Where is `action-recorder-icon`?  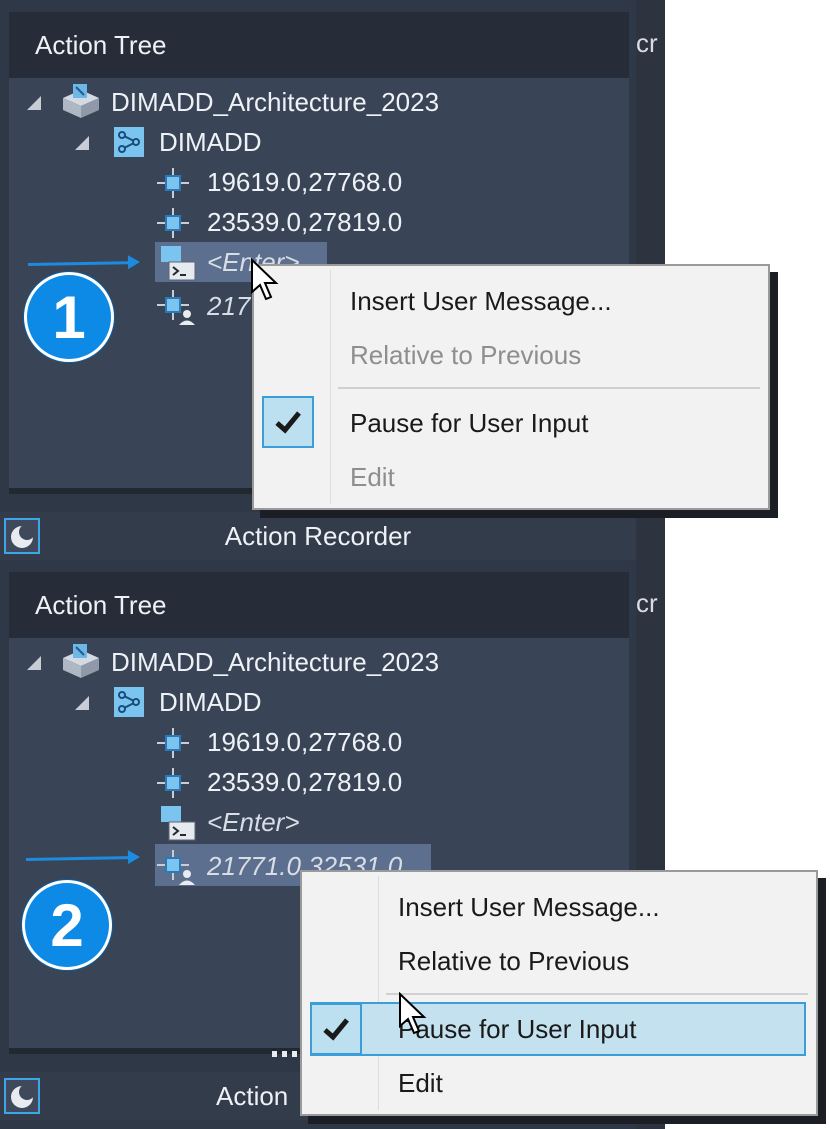
action-recorder-icon is located at coordinates (22, 1096).